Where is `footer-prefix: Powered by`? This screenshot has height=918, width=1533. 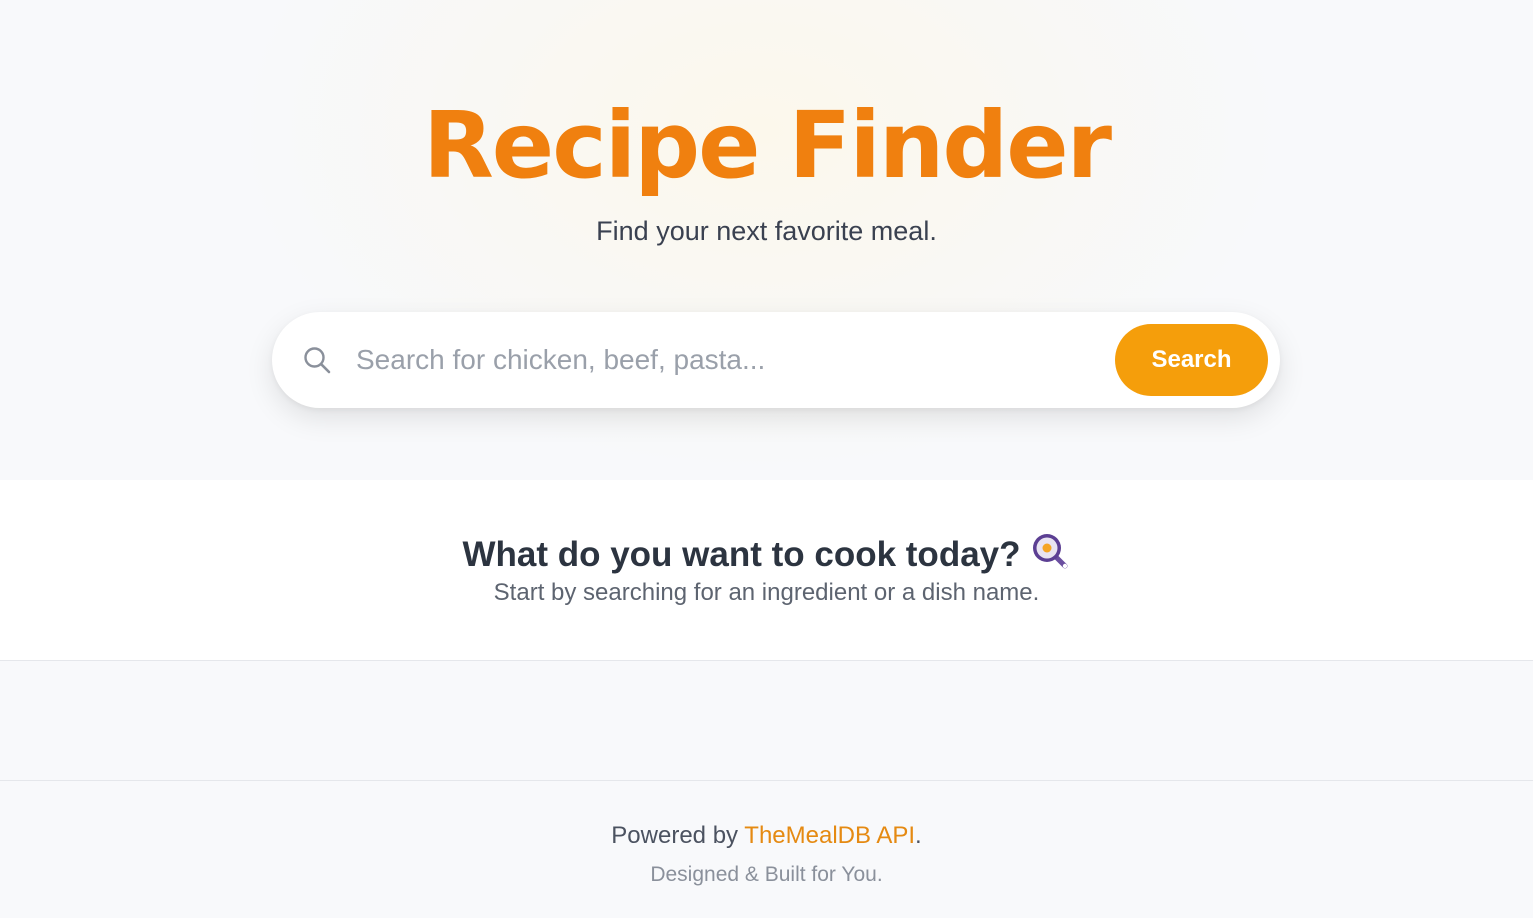 footer-prefix: Powered by is located at coordinates (678, 835).